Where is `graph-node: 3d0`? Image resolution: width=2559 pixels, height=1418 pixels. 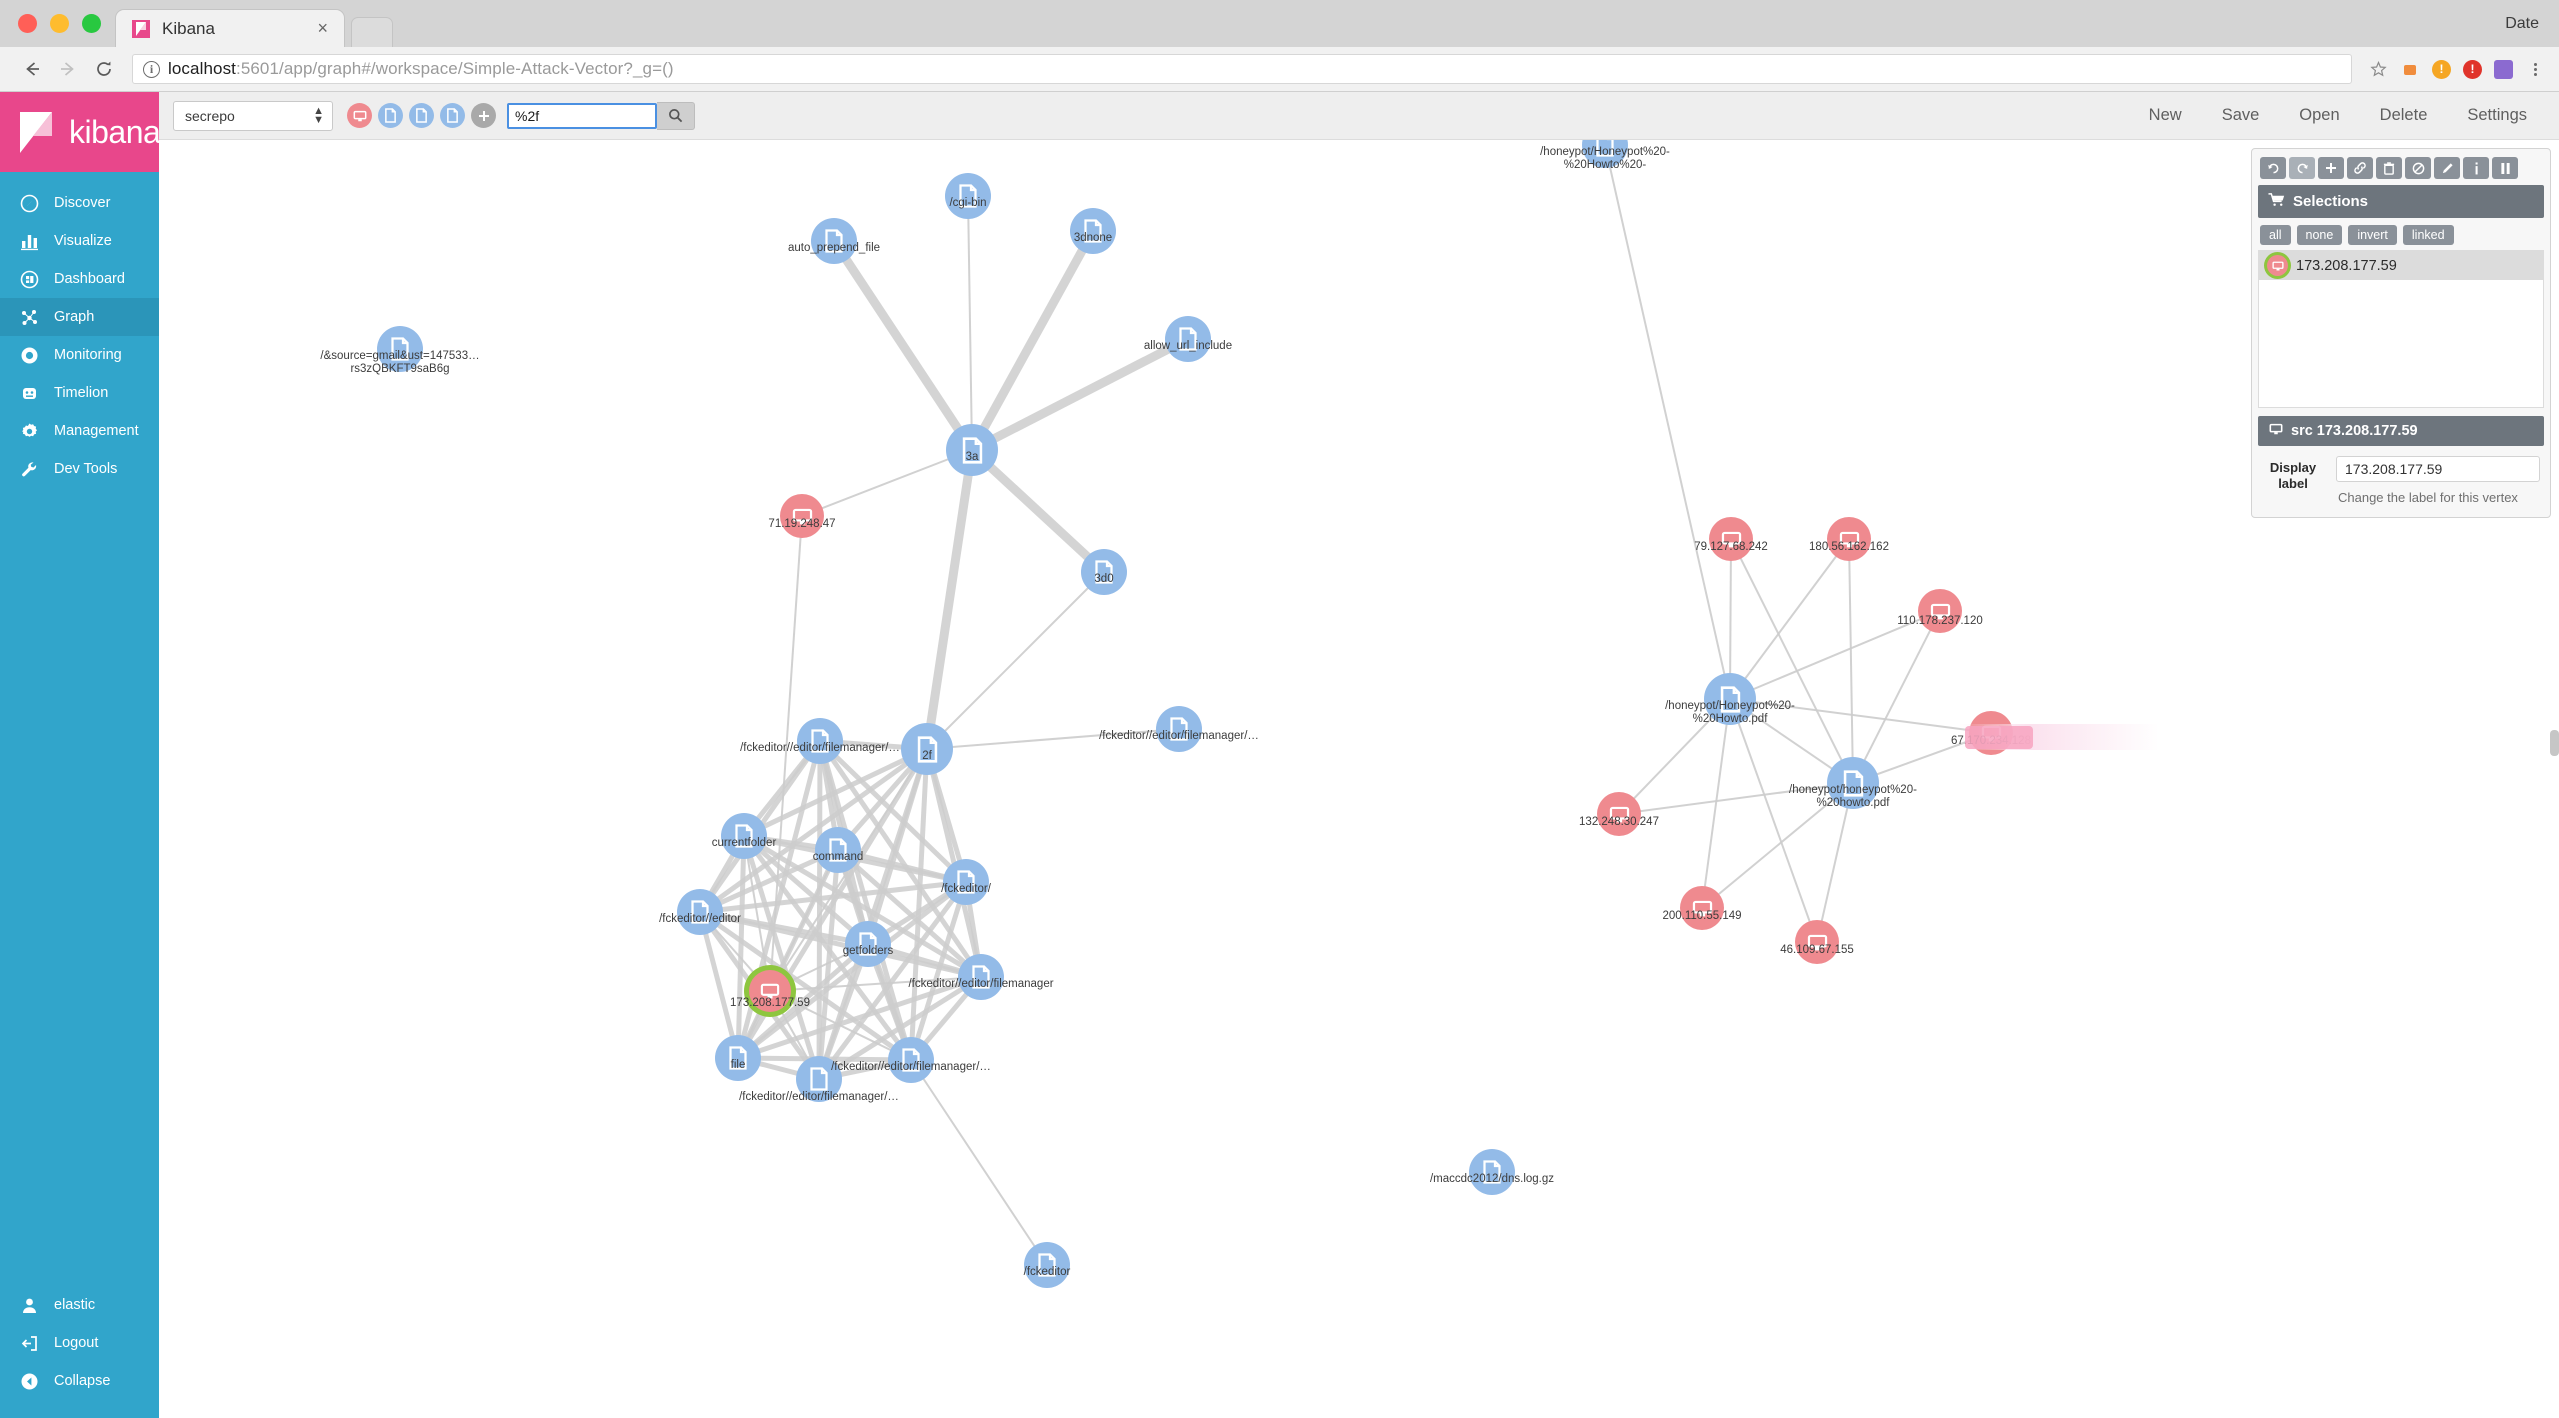 graph-node: 3d0 is located at coordinates (1104, 572).